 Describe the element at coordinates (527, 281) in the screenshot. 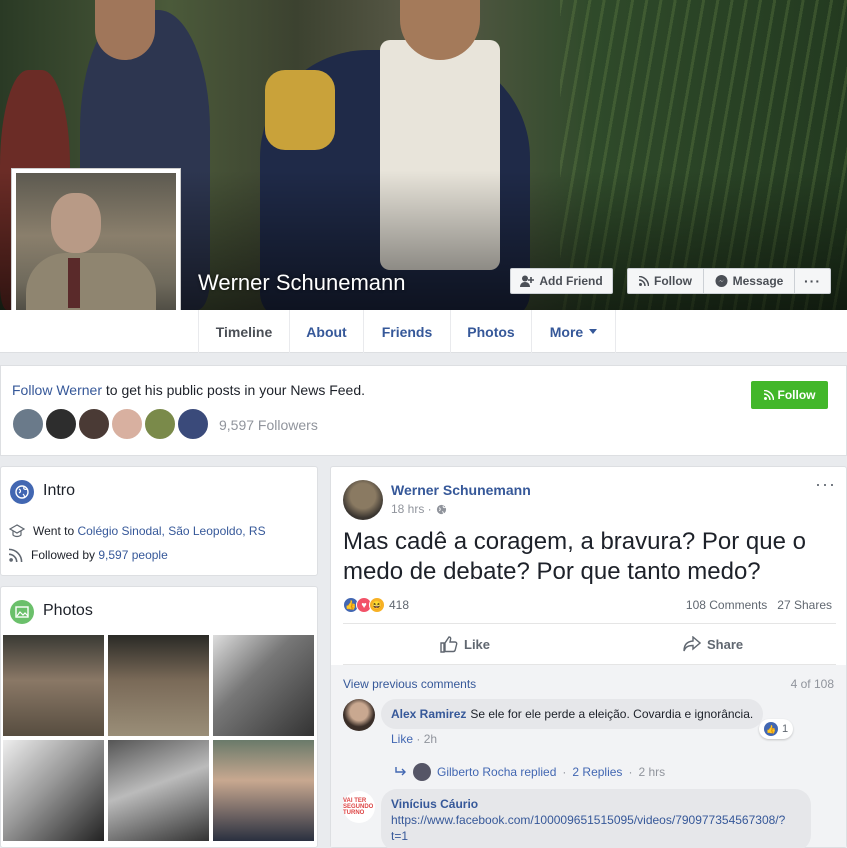

I see `add-friend-icon` at that location.